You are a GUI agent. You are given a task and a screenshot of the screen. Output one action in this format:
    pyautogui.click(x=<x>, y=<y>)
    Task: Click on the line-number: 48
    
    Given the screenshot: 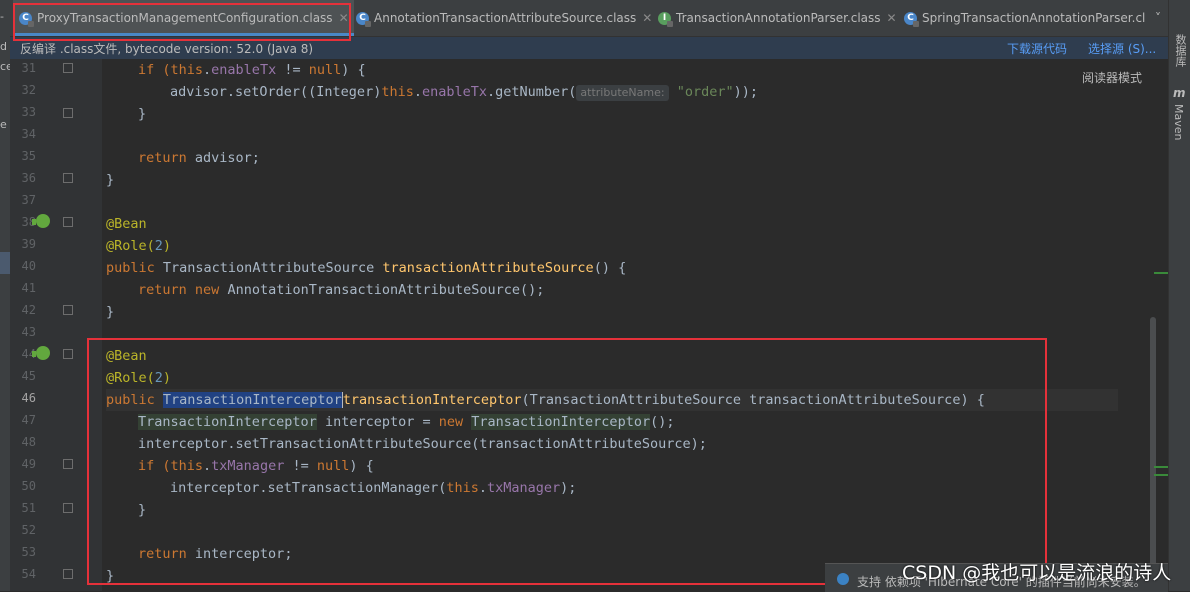 What is the action you would take?
    pyautogui.click(x=28, y=442)
    